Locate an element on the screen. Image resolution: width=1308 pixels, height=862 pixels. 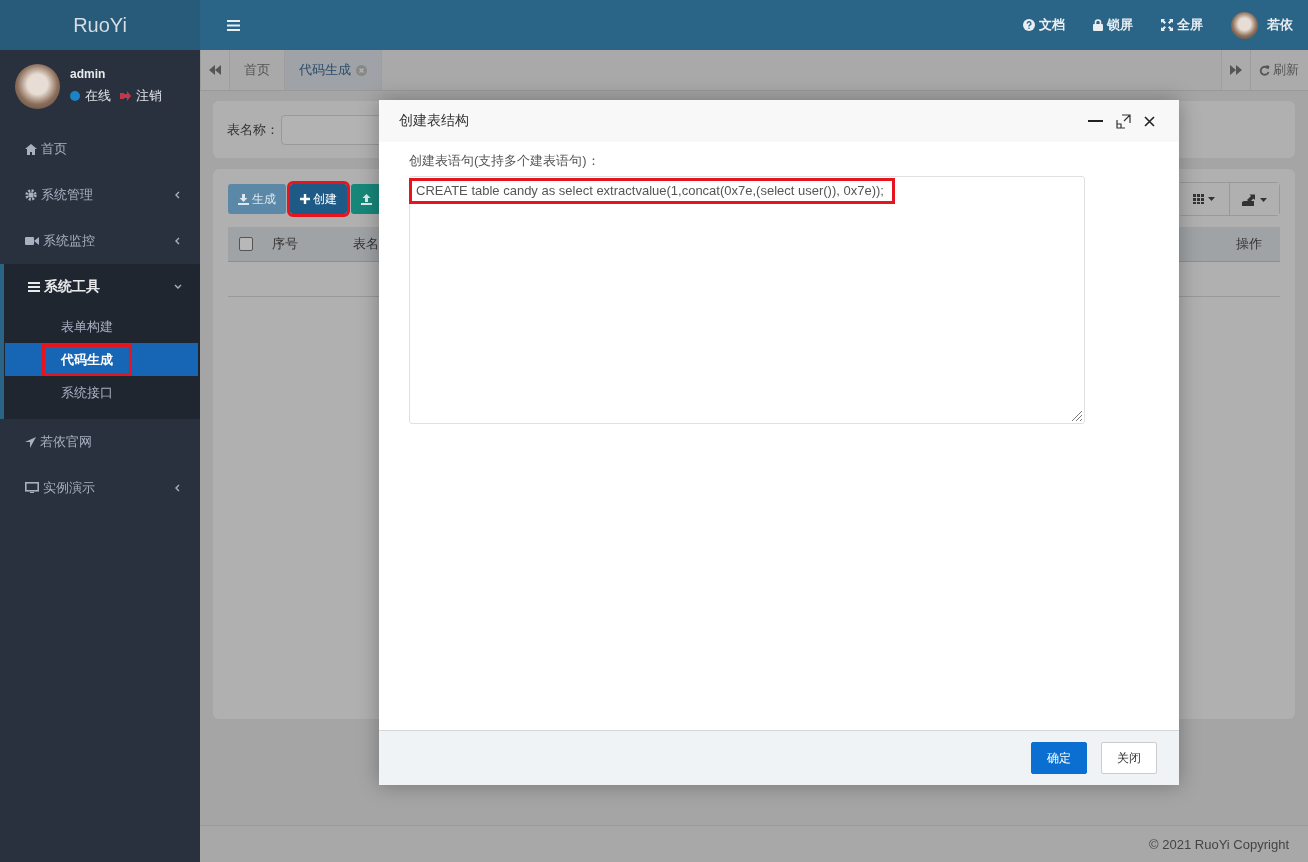
double-left-icon is located at coordinates (215, 70).